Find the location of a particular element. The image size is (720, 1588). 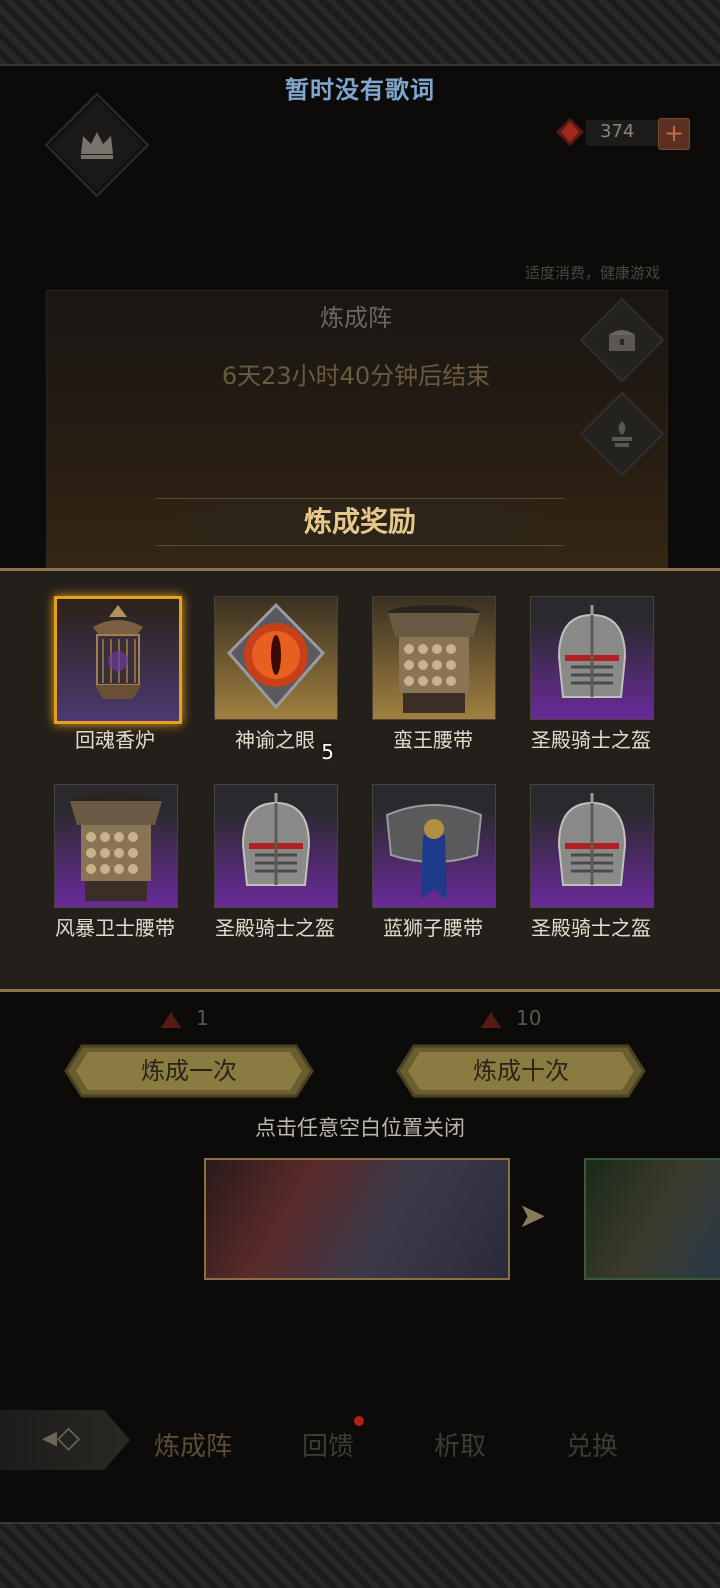

censer-icon is located at coordinates (118, 652).